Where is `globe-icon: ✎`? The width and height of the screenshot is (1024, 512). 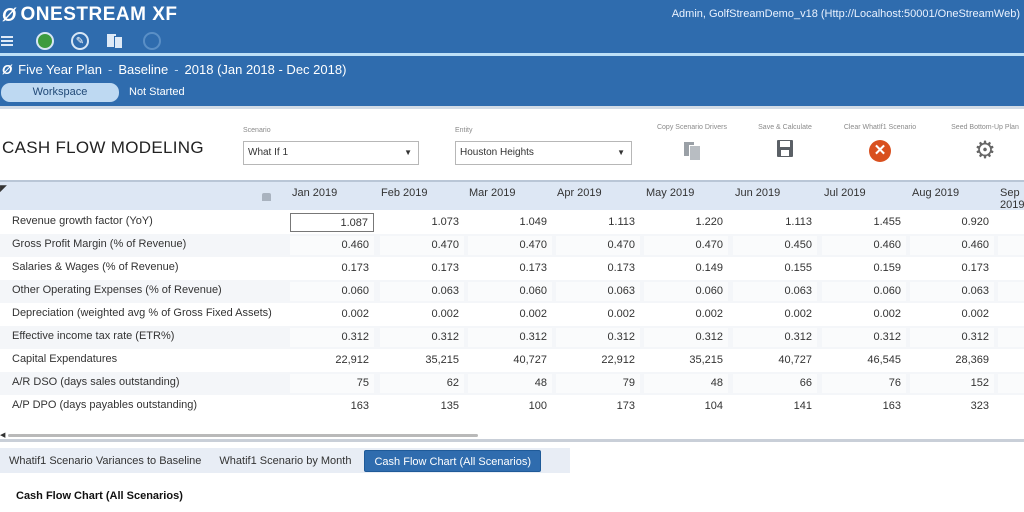 globe-icon: ✎ is located at coordinates (80, 41).